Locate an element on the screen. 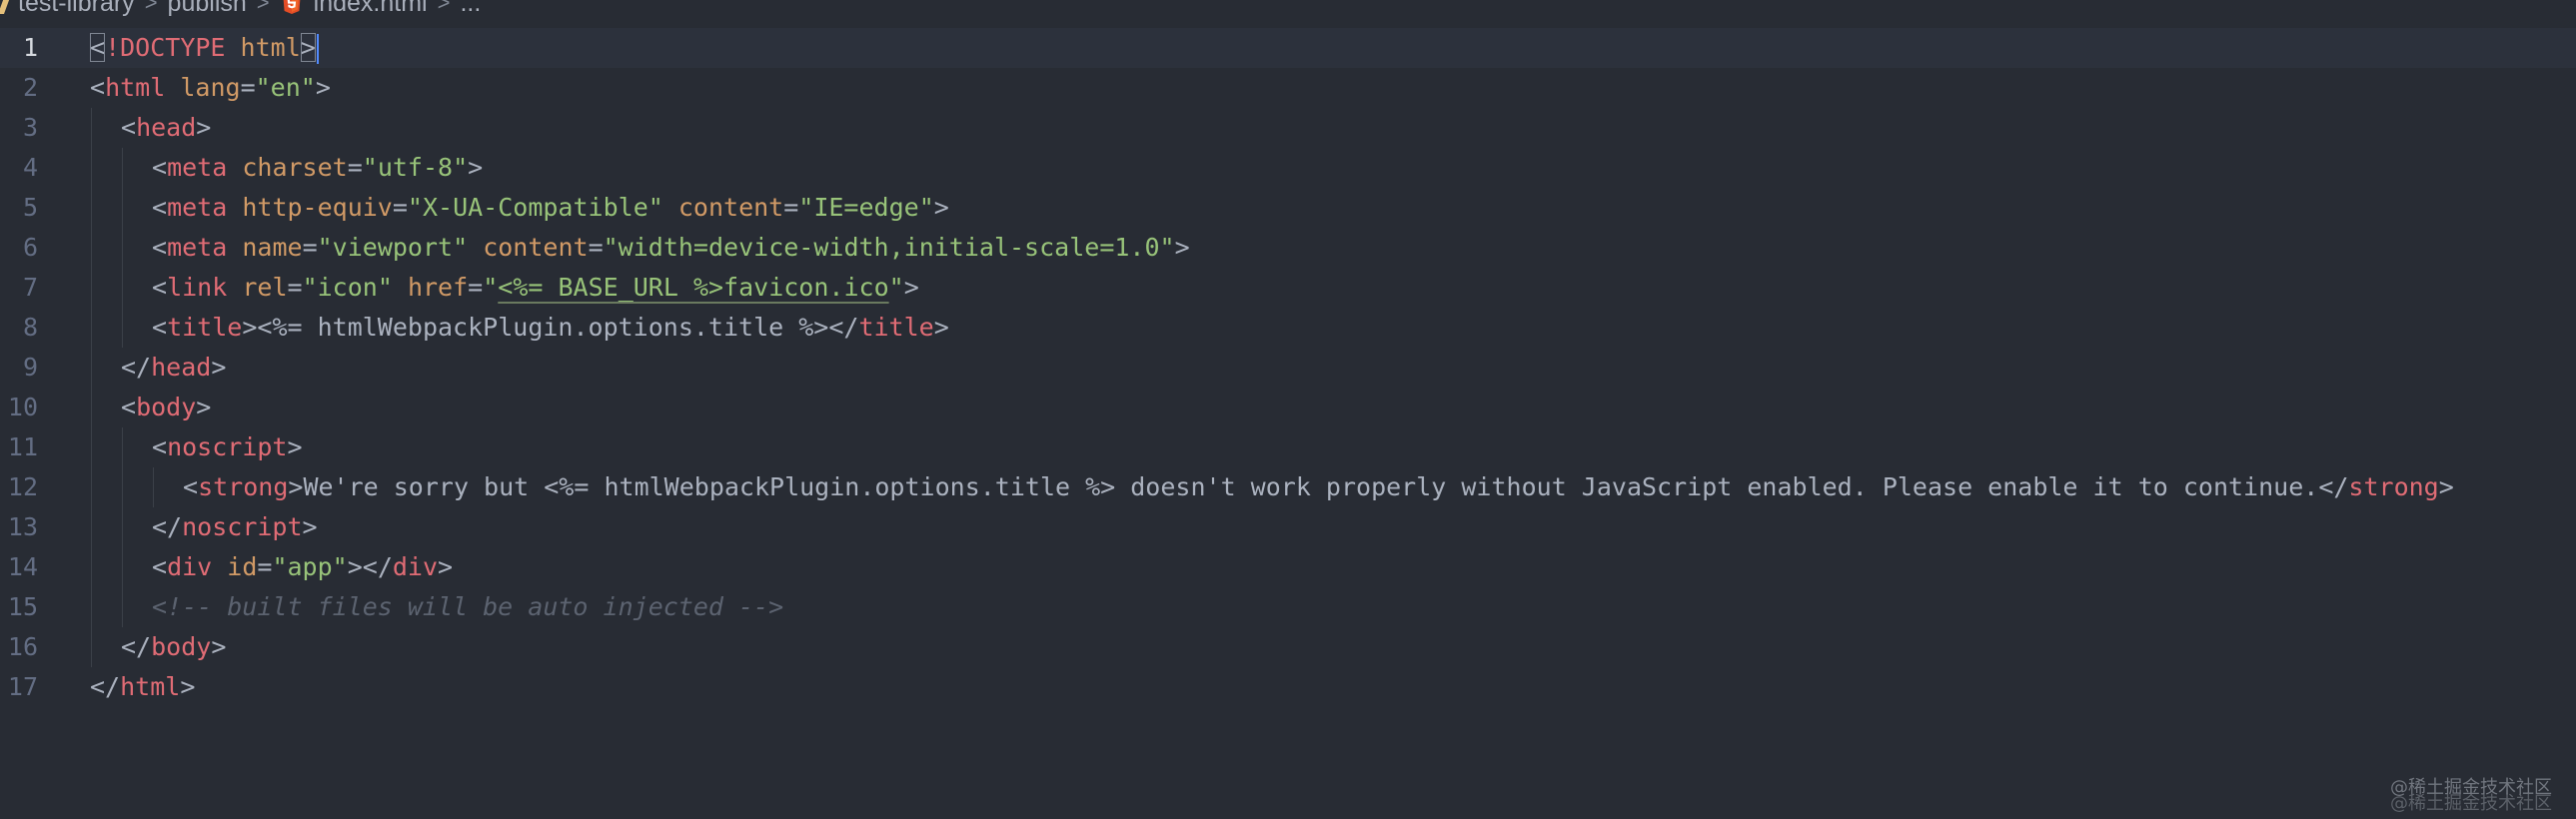  breadcrumb-item-file: index.html is located at coordinates (371, 9).